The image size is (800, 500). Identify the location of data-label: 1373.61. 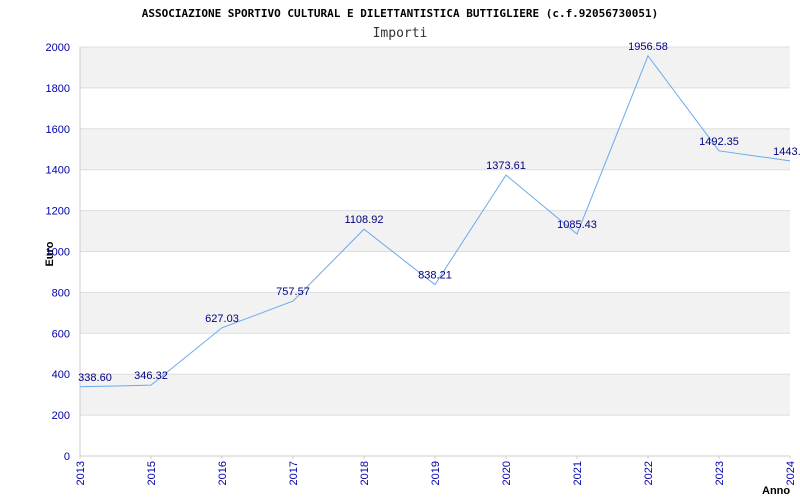
(506, 166).